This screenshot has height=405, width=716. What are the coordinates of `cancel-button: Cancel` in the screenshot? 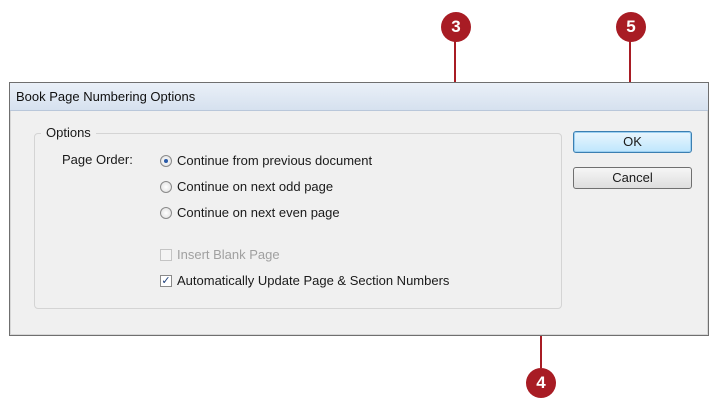 It's located at (632, 178).